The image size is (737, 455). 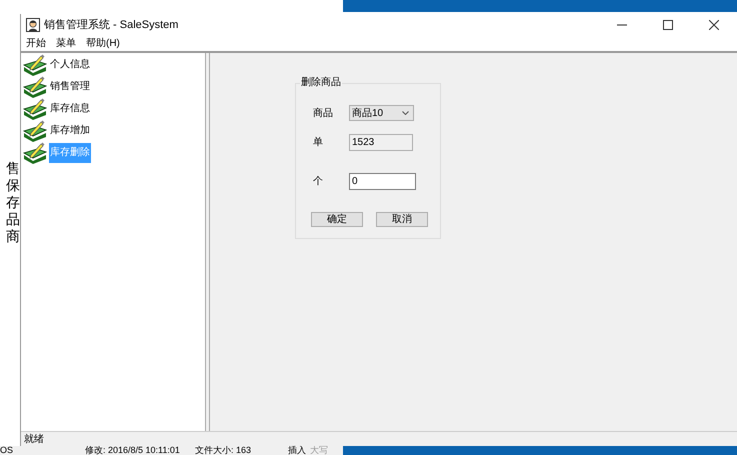 What do you see at coordinates (70, 87) in the screenshot?
I see `tree-item: 销售管理` at bounding box center [70, 87].